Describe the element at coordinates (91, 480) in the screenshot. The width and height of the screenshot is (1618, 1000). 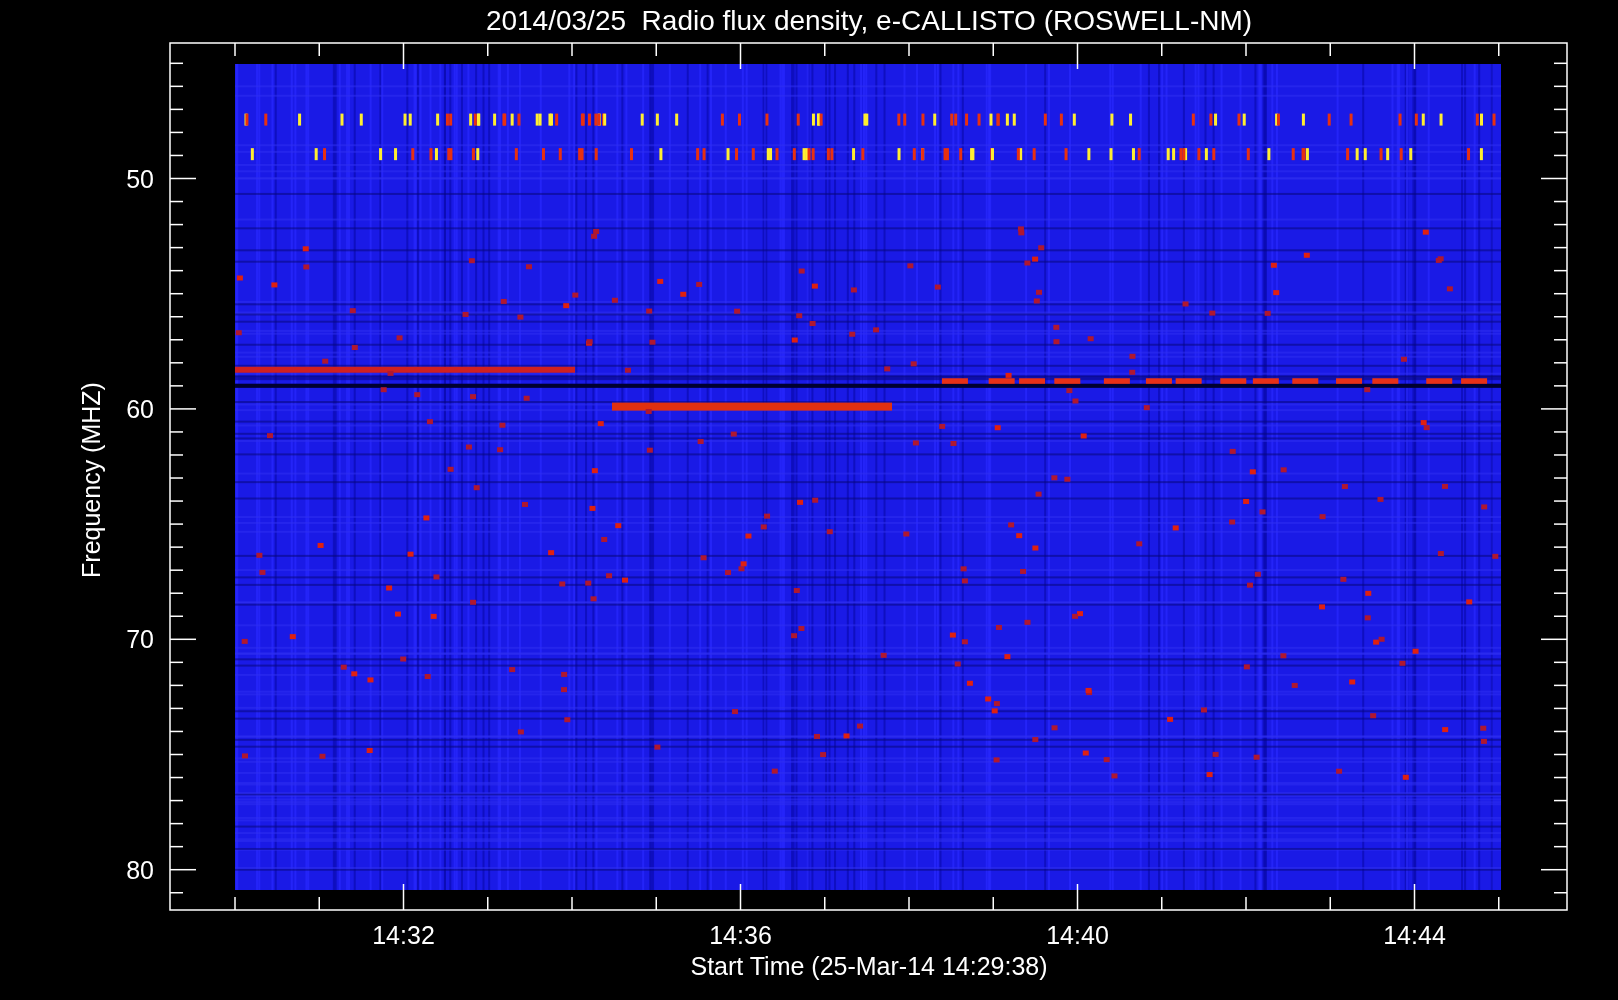
I see `y-axis-label: Frequency (MHZ)` at that location.